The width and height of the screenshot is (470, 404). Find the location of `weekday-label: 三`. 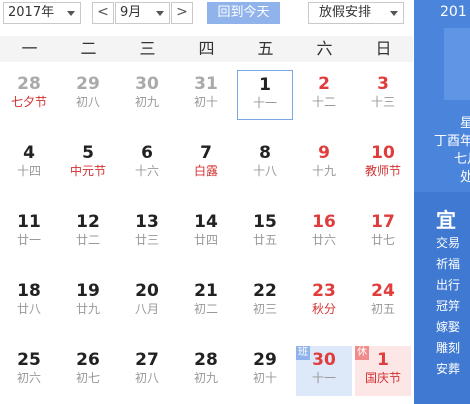

weekday-label: 三 is located at coordinates (147, 48).